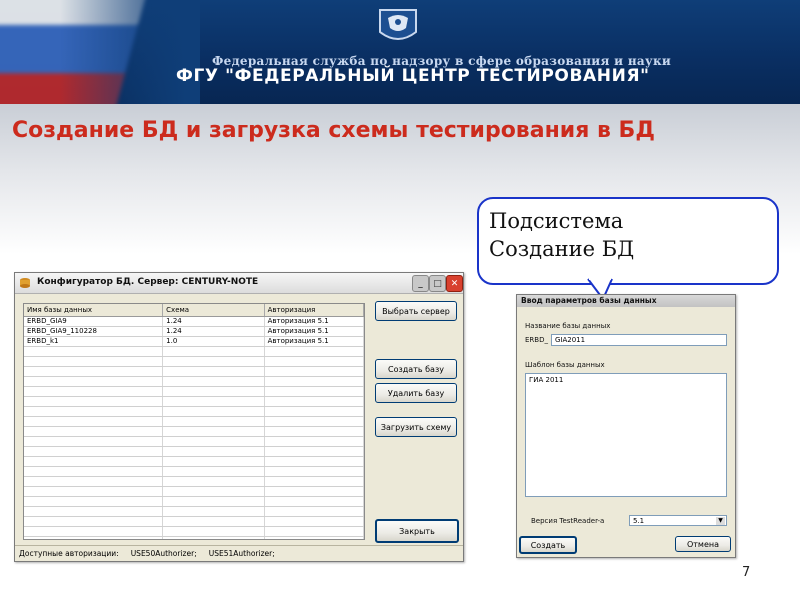 The width and height of the screenshot is (800, 600). I want to click on table-header: Имя базы данных Схема Авторизация, so click(194, 310).